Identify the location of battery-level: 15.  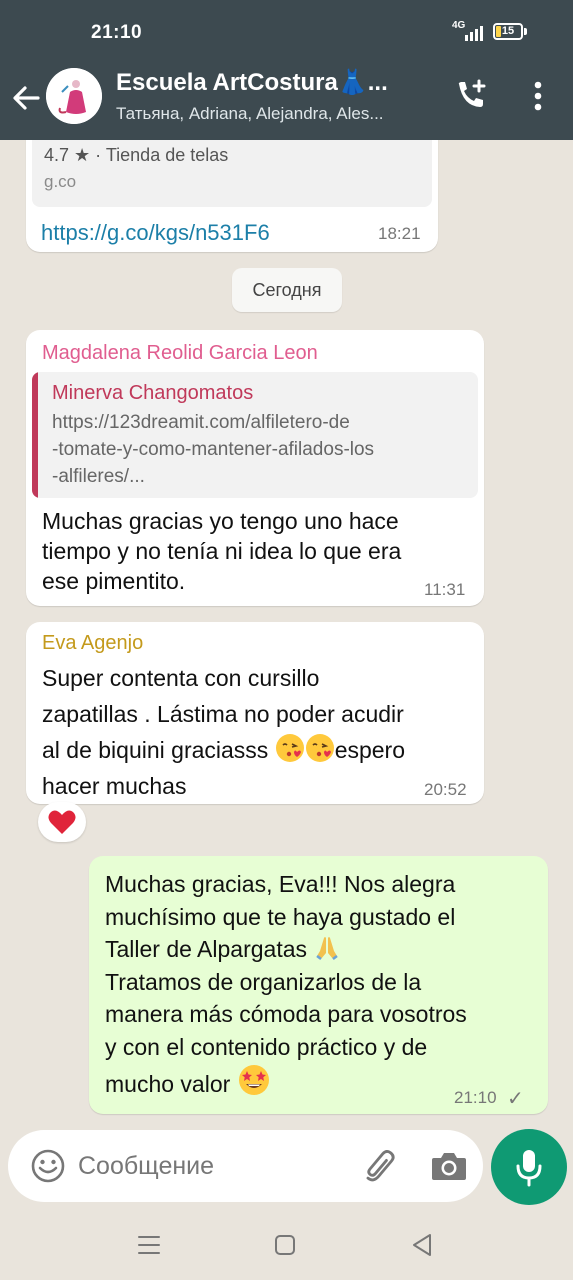
(508, 31).